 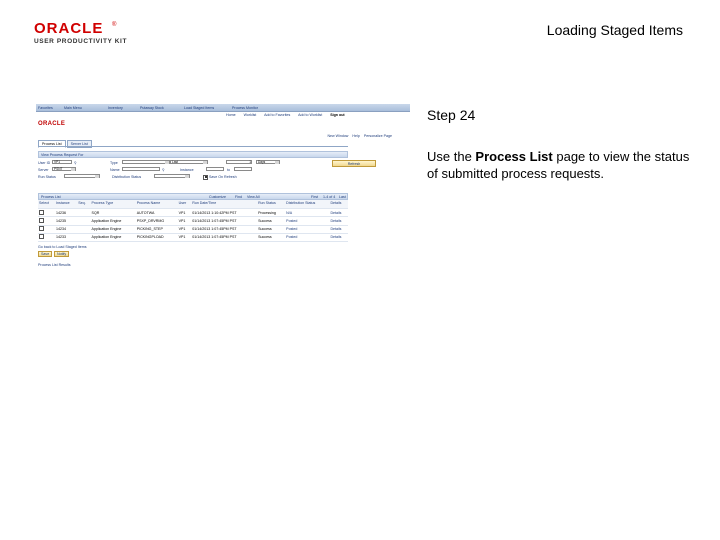 What do you see at coordinates (64, 169) in the screenshot?
I see `server-select: PSNT` at bounding box center [64, 169].